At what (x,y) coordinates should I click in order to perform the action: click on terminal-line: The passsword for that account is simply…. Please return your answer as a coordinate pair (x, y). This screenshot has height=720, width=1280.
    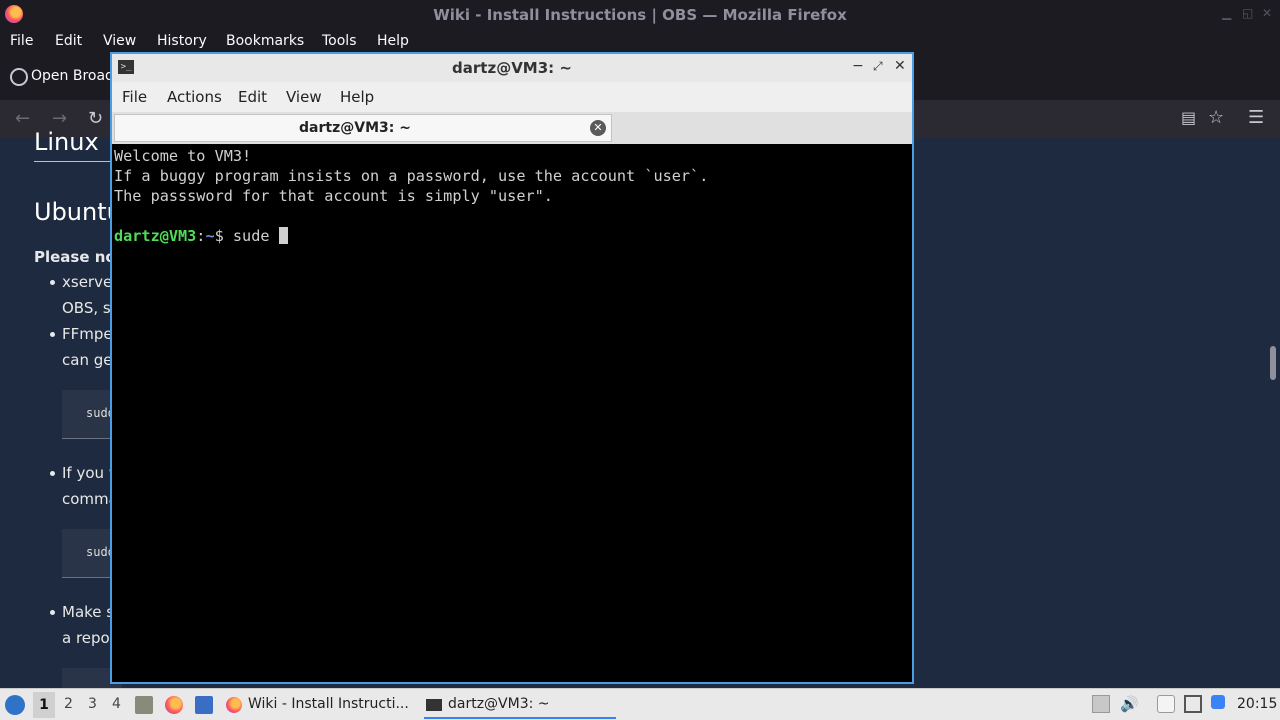
    Looking at the image, I should click on (333, 196).